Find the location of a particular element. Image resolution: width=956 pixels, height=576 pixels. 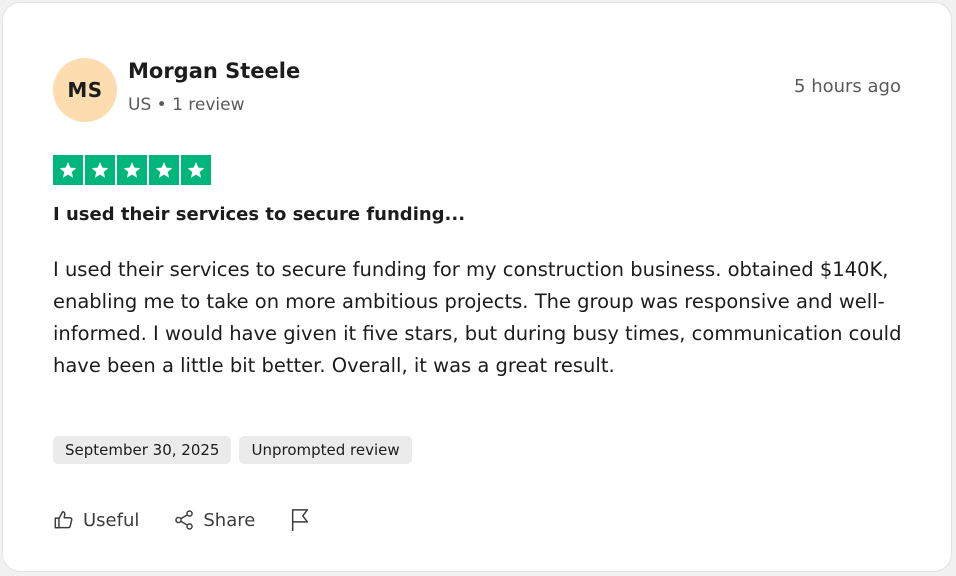

share-icon is located at coordinates (184, 520).